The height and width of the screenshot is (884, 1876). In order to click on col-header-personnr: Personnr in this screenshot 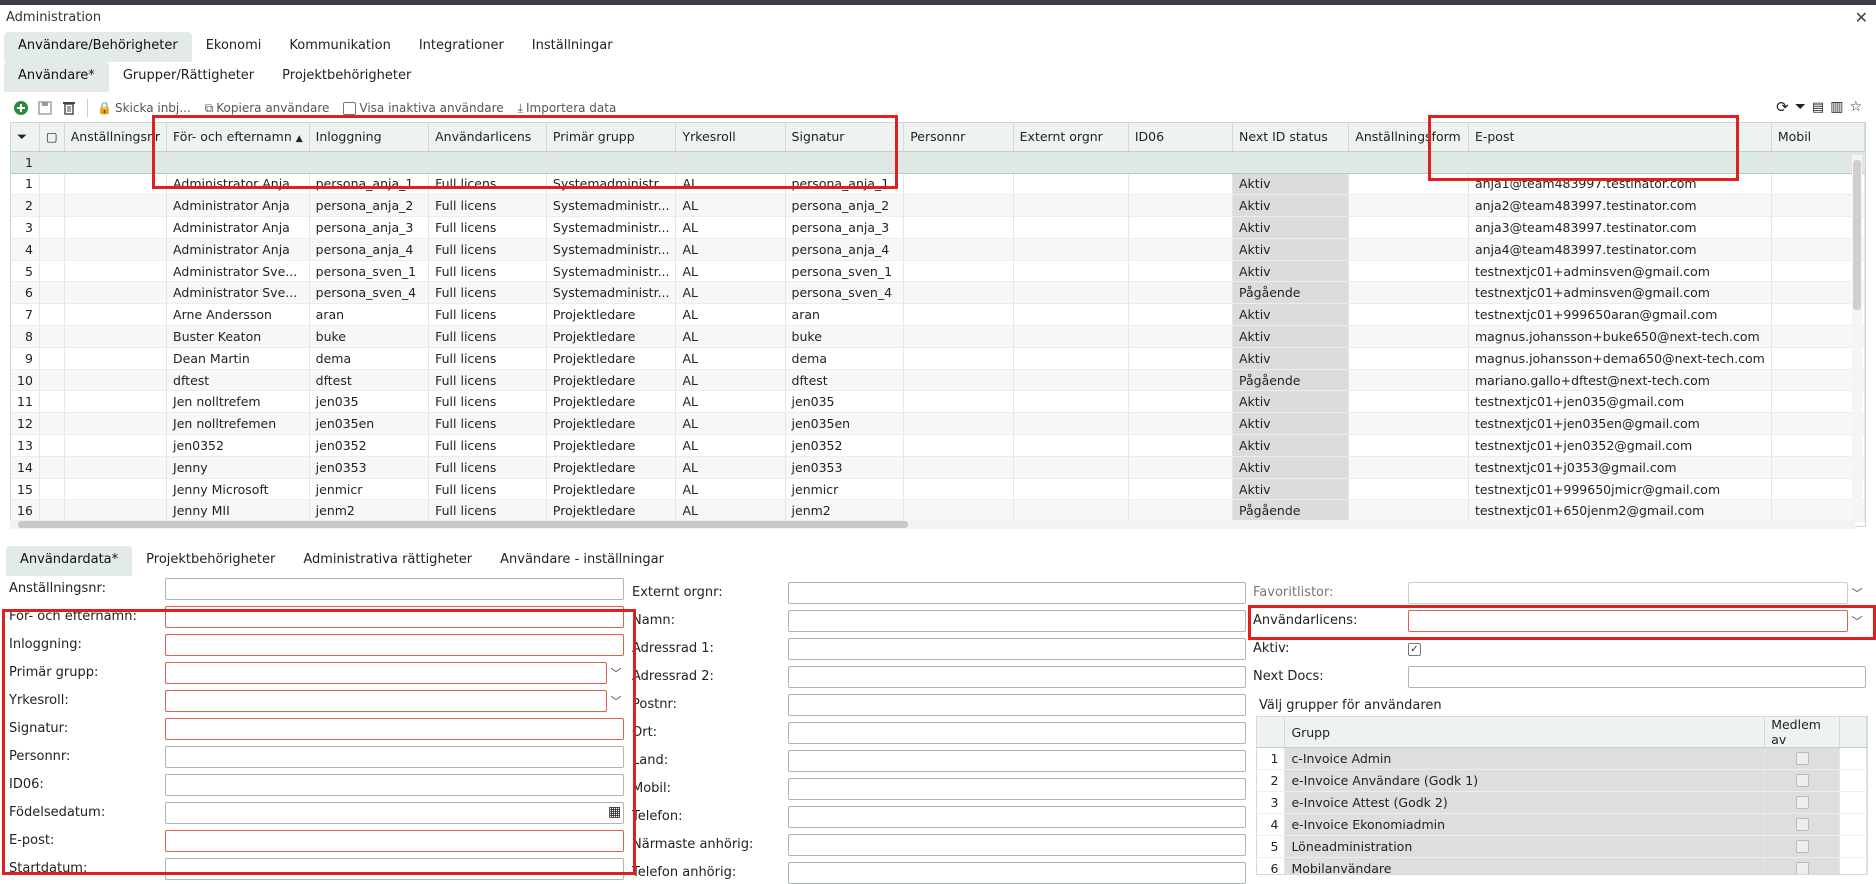, I will do `click(958, 137)`.